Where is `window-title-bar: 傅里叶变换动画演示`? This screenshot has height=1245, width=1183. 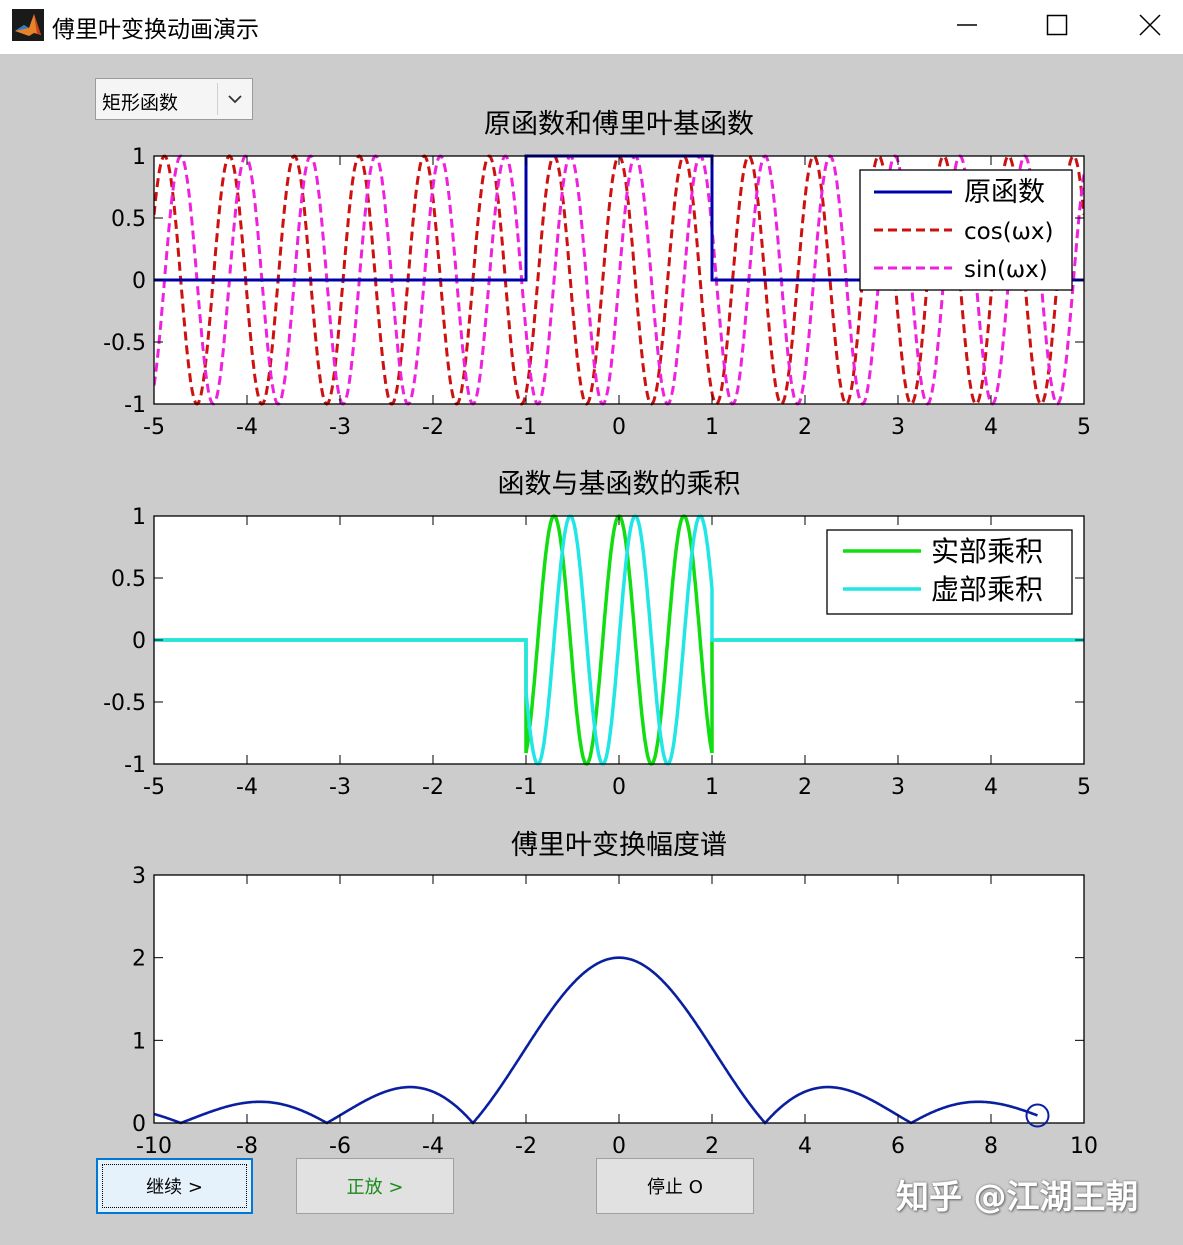 window-title-bar: 傅里叶变换动画演示 is located at coordinates (591, 27).